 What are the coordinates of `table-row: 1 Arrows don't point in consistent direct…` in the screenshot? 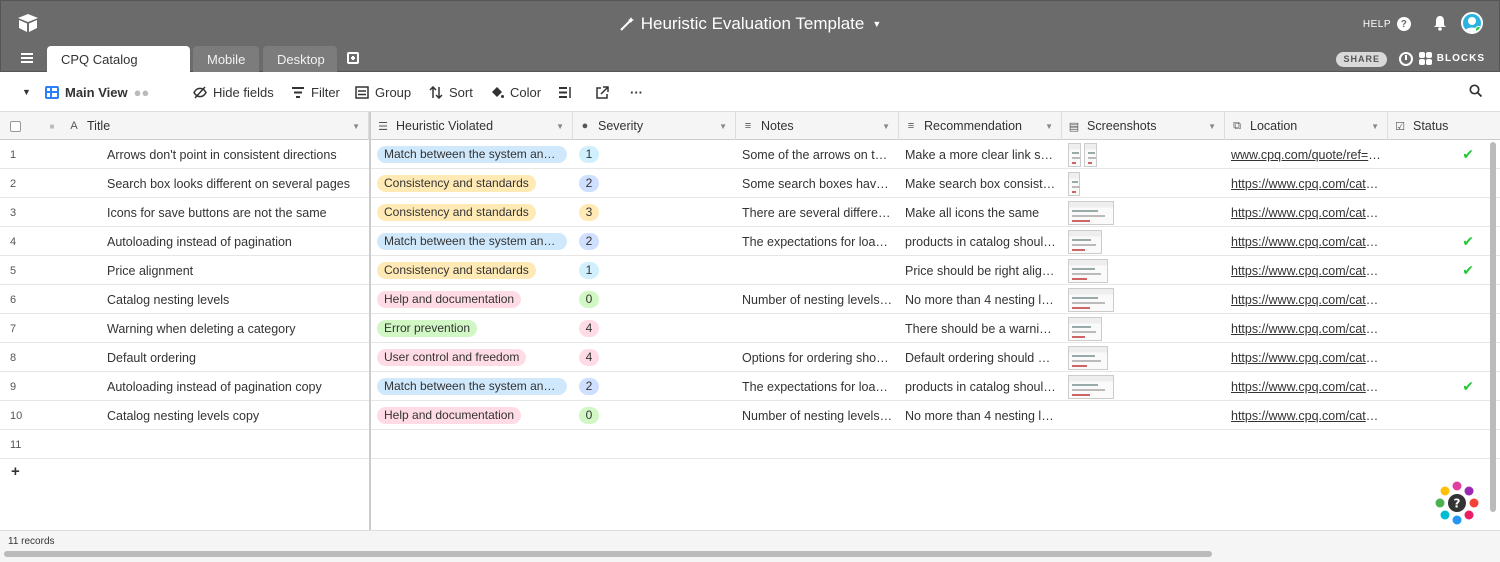 It's located at (750, 154).